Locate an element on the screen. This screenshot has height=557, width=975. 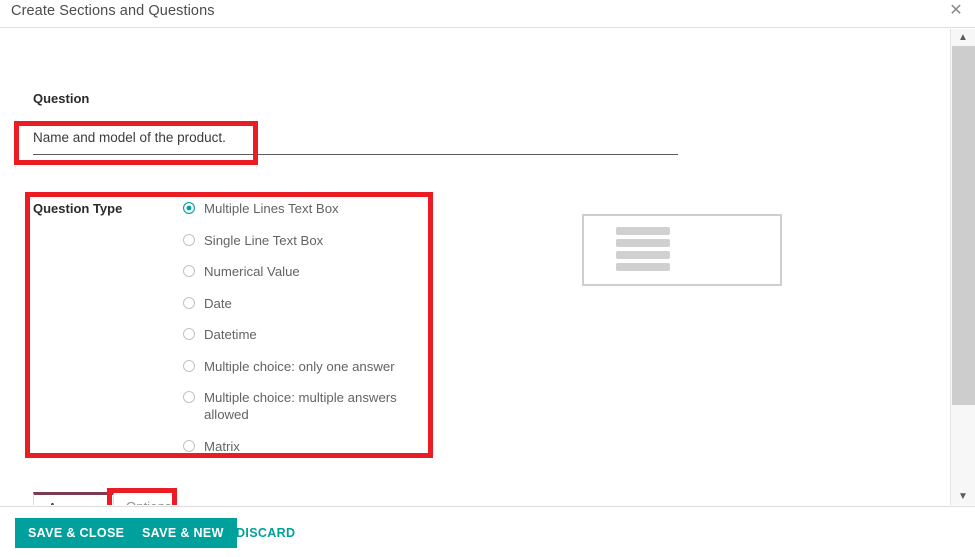
vertical-scrollbar: ▲ ▼ is located at coordinates (962, 267).